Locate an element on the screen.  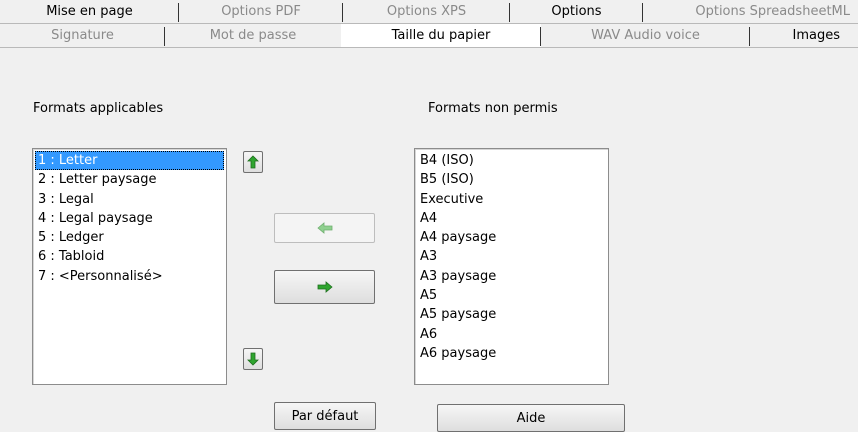
tab-options: Options is located at coordinates (576, 12).